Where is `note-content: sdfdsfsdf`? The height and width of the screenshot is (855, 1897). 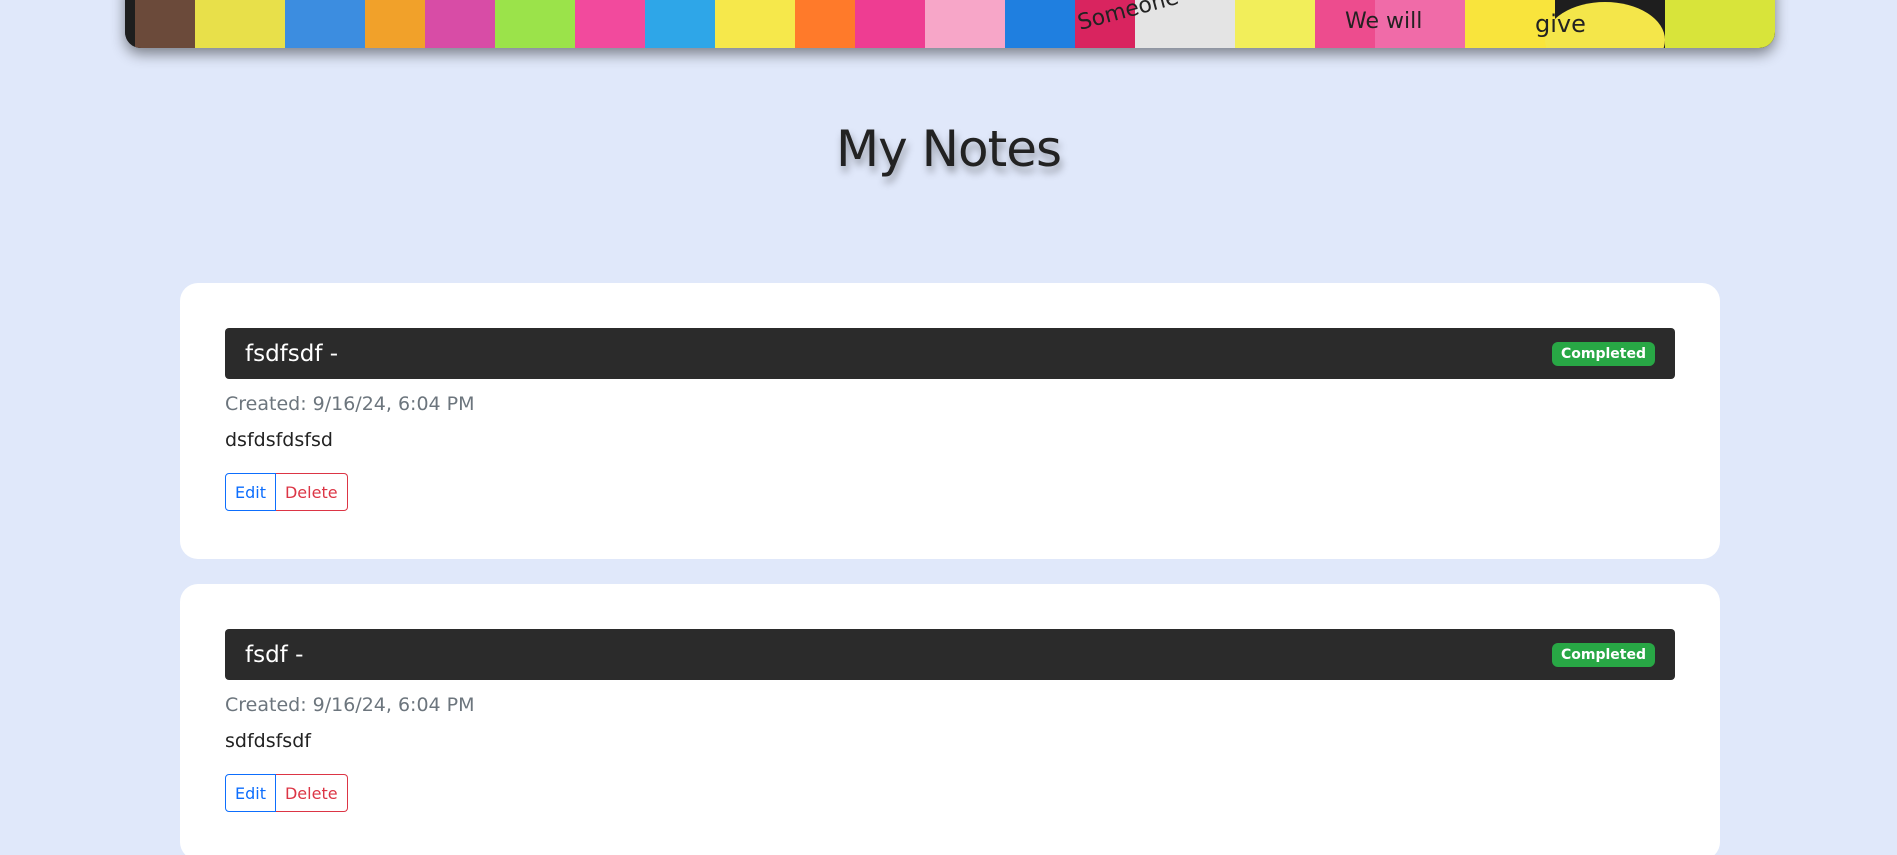
note-content: sdfdsfsdf is located at coordinates (268, 741).